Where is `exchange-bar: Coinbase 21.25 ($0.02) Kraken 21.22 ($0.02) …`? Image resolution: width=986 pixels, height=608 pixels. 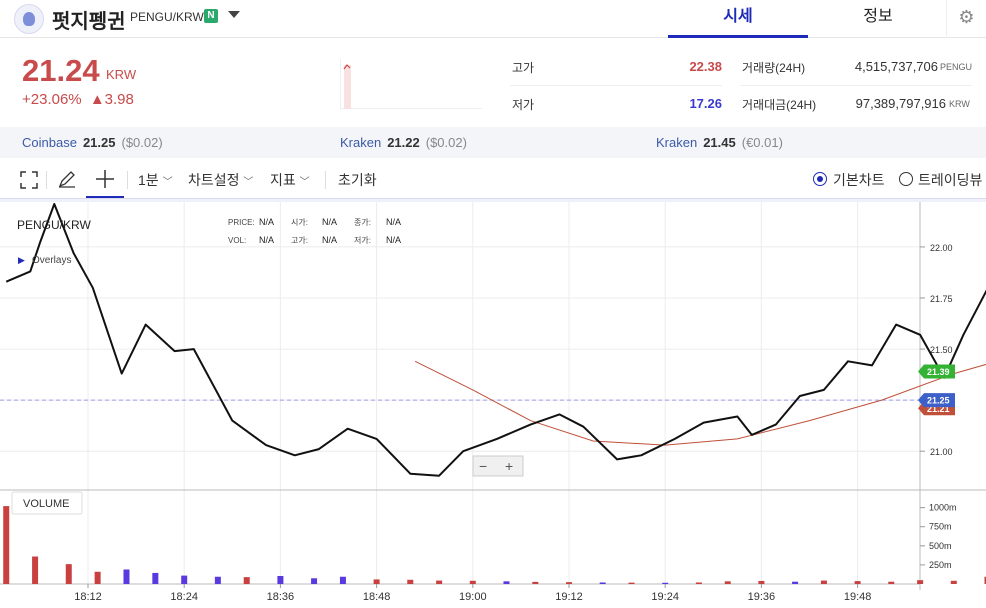 exchange-bar: Coinbase 21.25 ($0.02) Kraken 21.22 ($0.02) … is located at coordinates (493, 142).